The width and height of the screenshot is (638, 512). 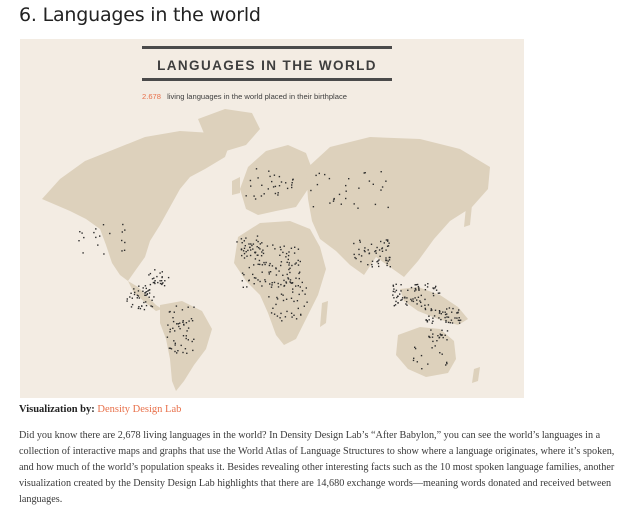 I want to click on asia-shape, so click(x=398, y=207).